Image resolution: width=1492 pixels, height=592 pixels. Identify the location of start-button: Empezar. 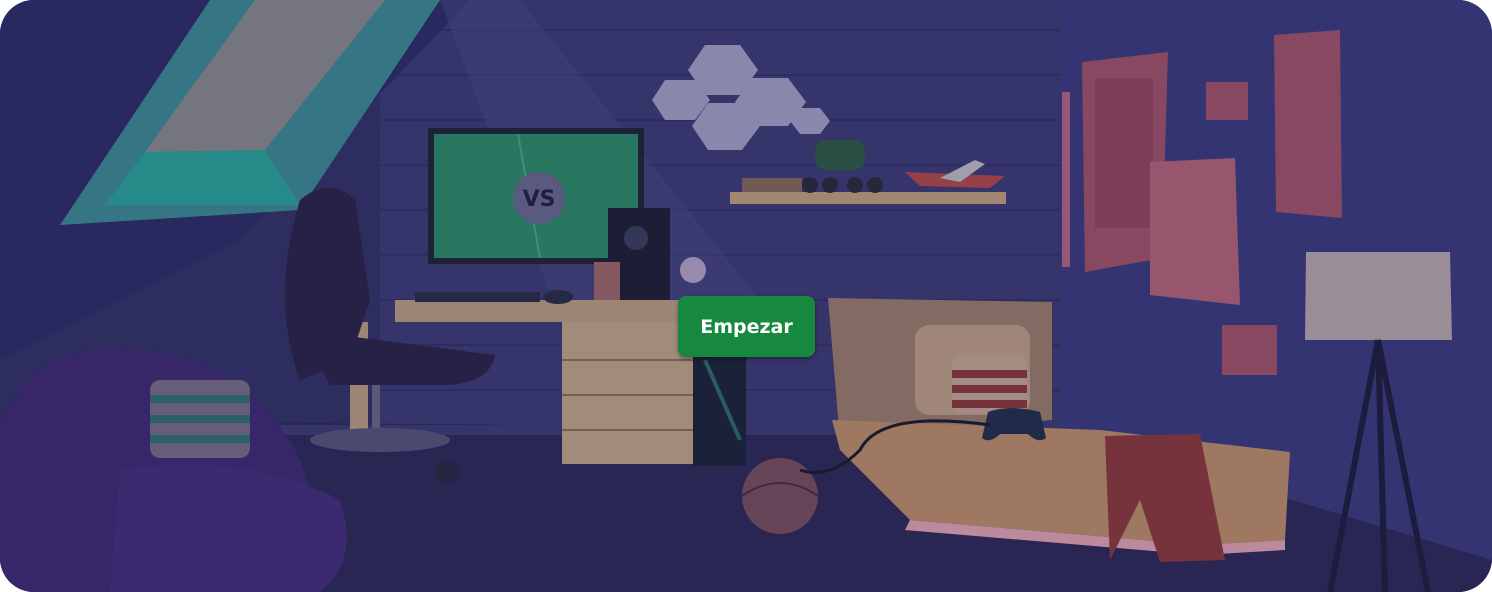
(746, 326).